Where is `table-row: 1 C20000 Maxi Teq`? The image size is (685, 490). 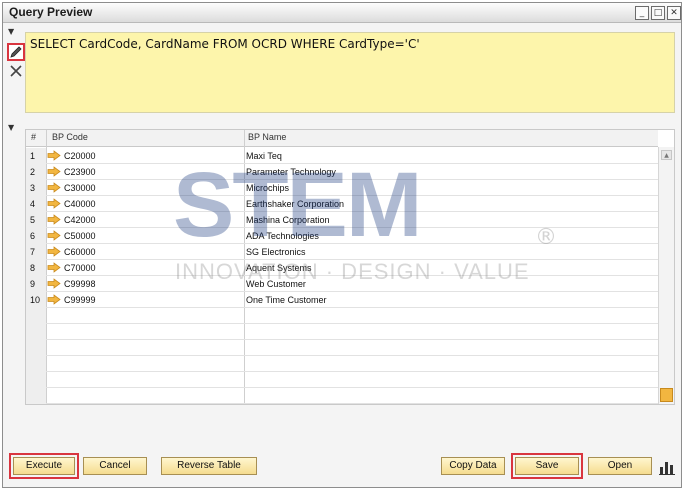
table-row: 1 C20000 Maxi Teq is located at coordinates (342, 156).